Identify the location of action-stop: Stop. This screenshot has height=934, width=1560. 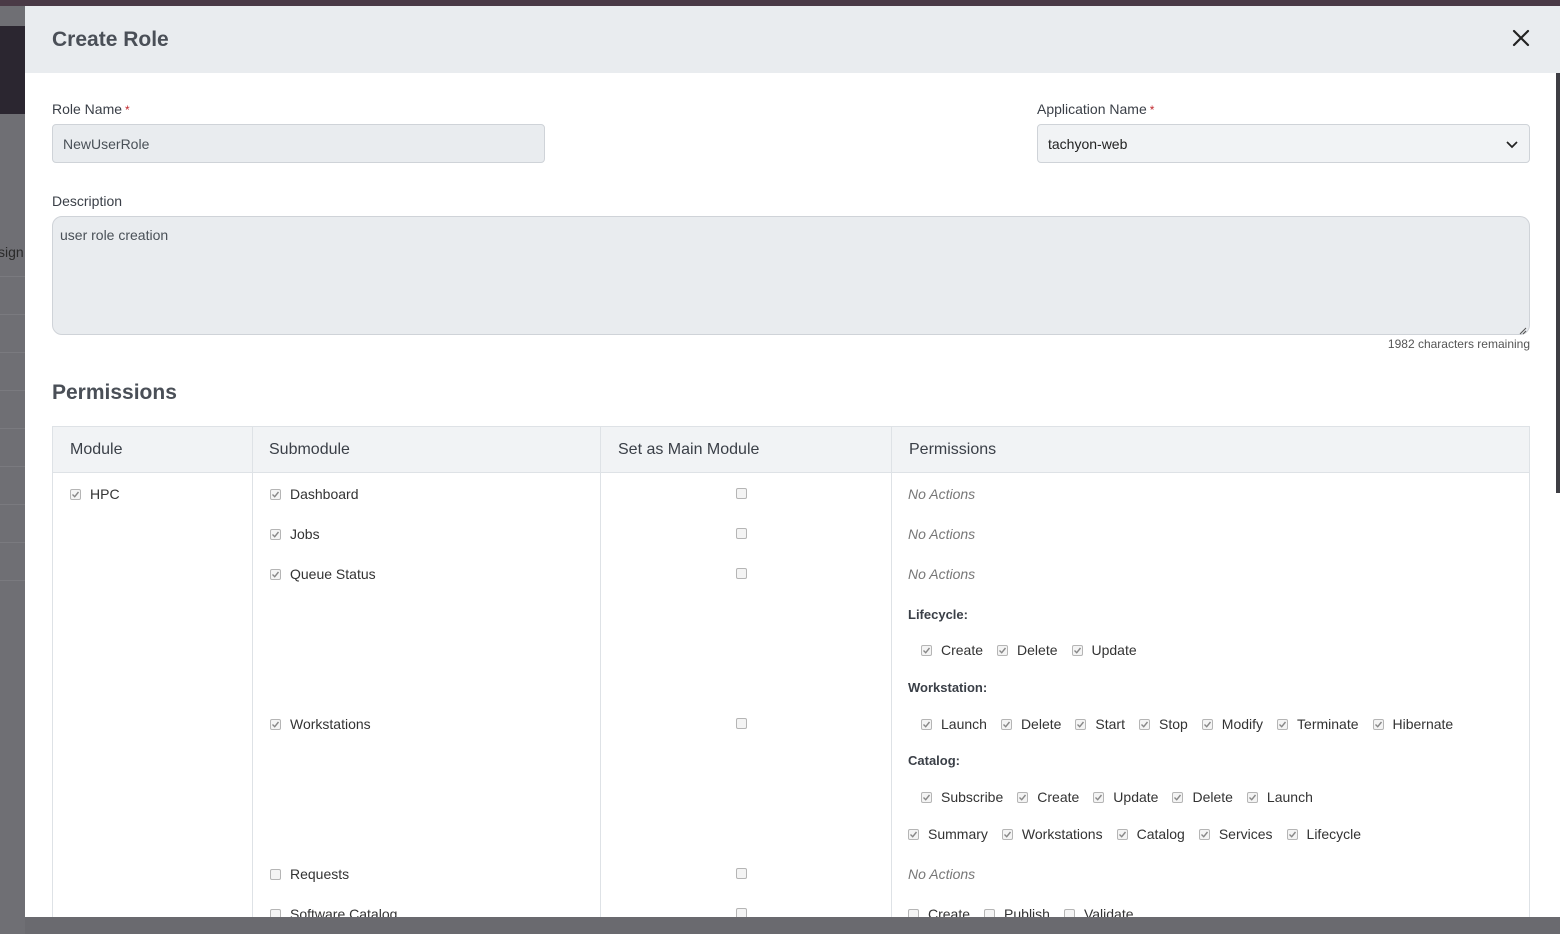
(1163, 724).